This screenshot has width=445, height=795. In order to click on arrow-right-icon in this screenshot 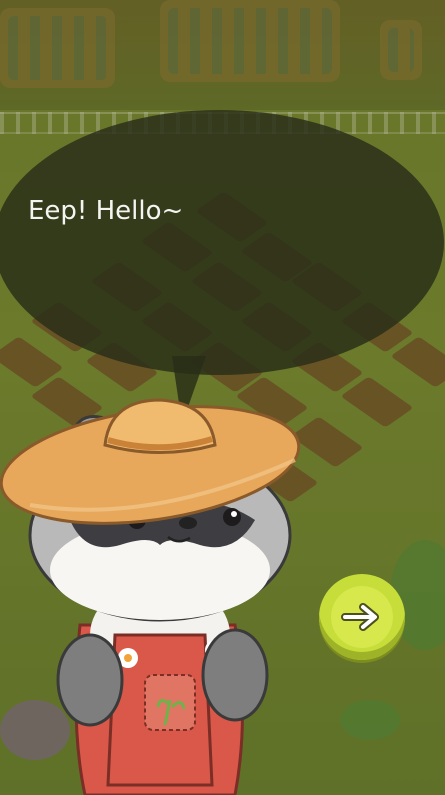, I will do `click(360, 617)`.